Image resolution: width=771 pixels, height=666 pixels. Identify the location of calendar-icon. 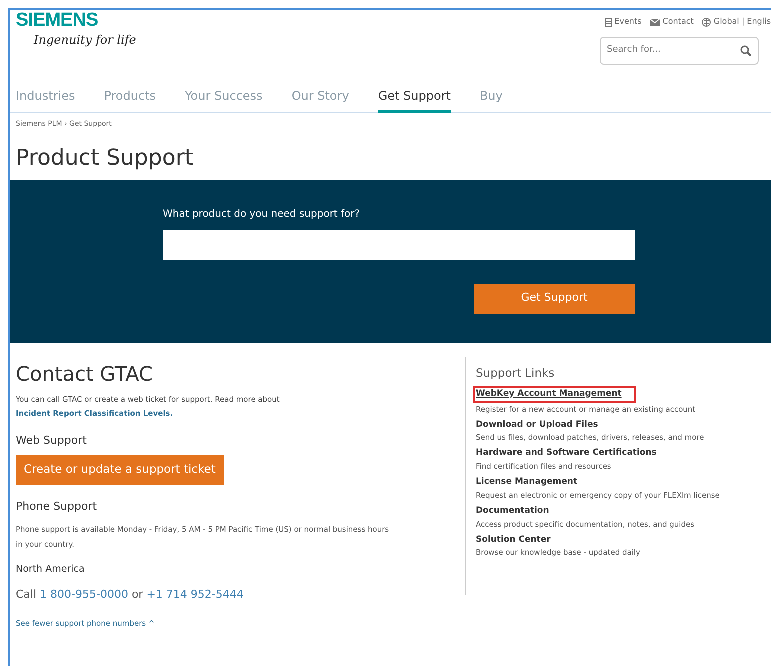
(608, 22).